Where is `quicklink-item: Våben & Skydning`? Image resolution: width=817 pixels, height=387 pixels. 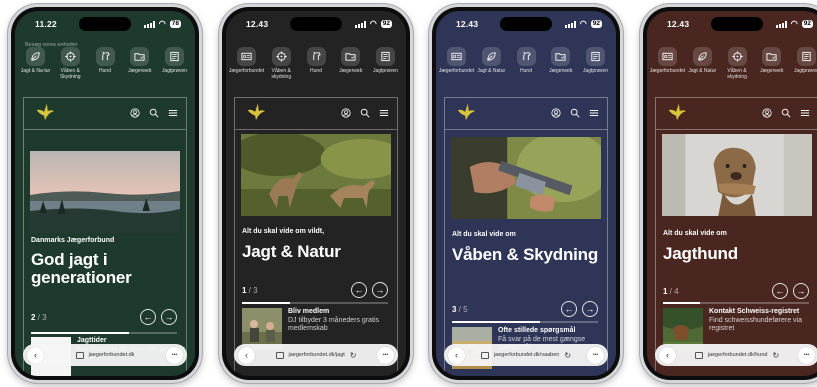 quicklink-item: Våben & Skydning is located at coordinates (70, 63).